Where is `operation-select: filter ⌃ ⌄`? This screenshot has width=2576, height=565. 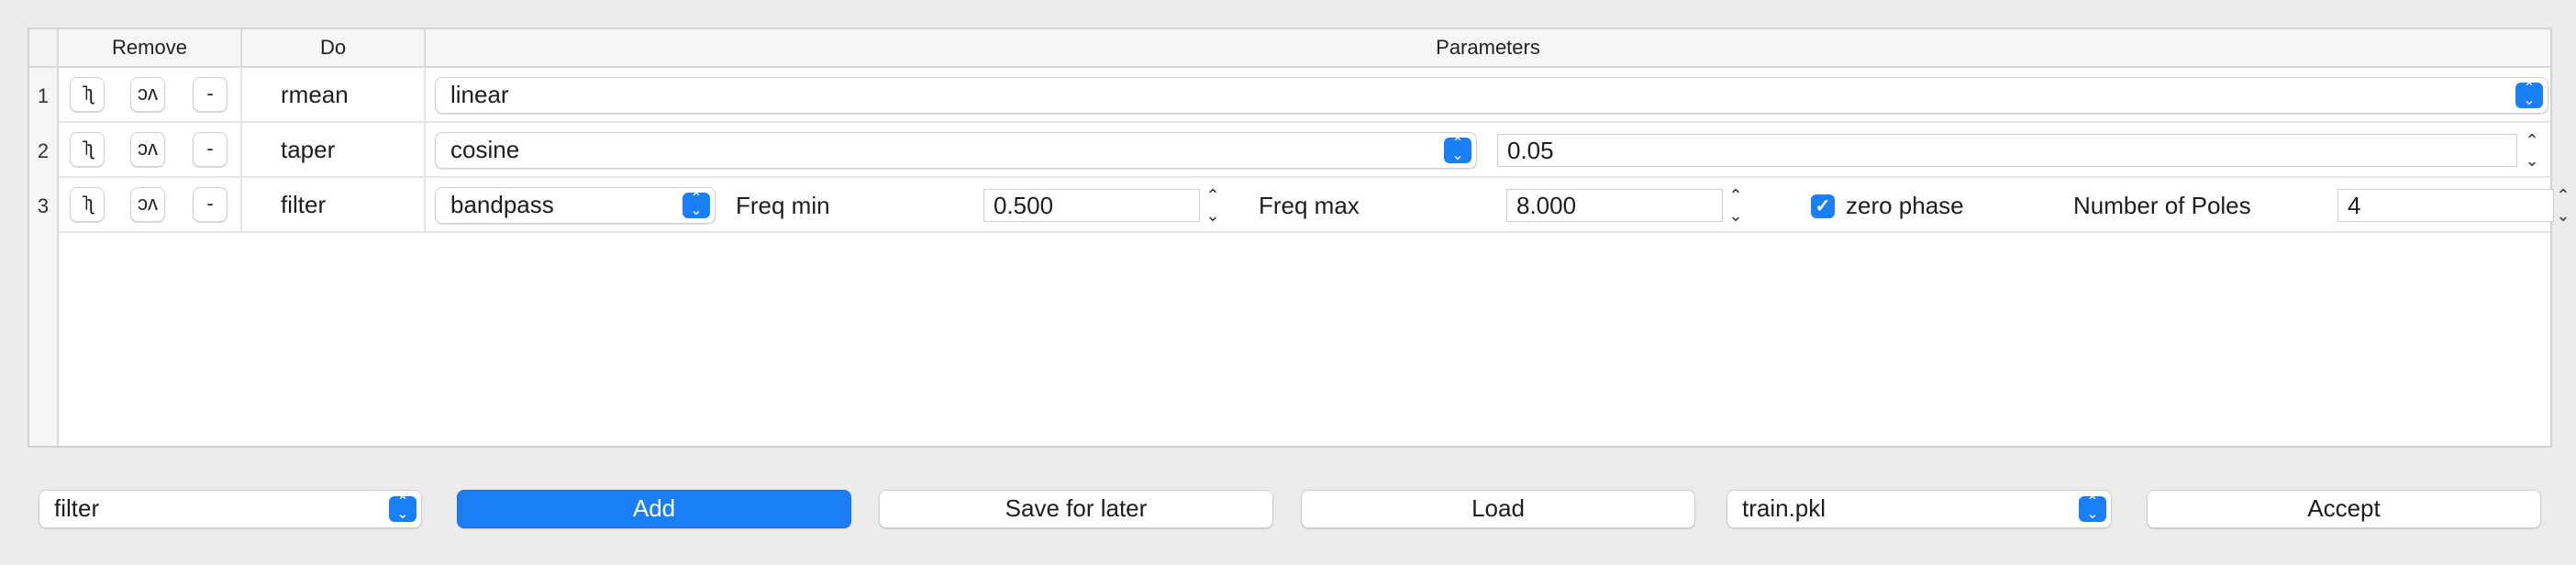
operation-select: filter ⌃ ⌄ is located at coordinates (230, 509).